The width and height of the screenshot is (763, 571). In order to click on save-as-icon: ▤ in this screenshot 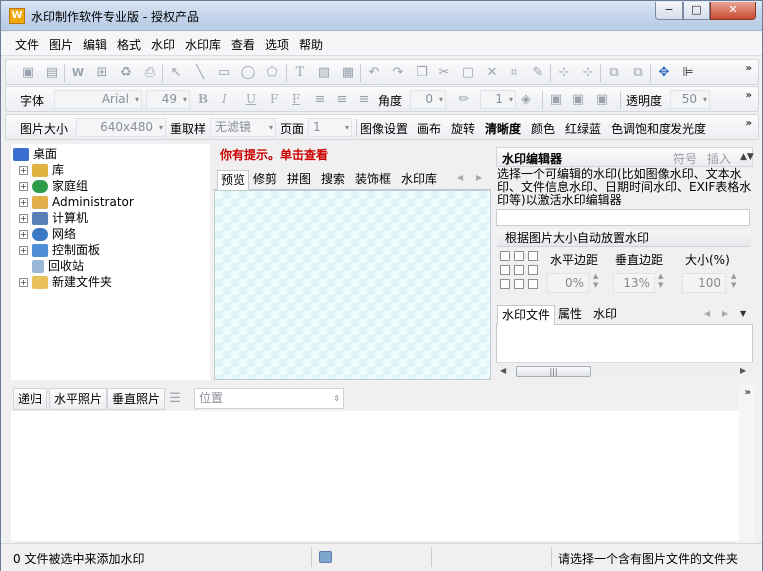, I will do `click(52, 73)`.